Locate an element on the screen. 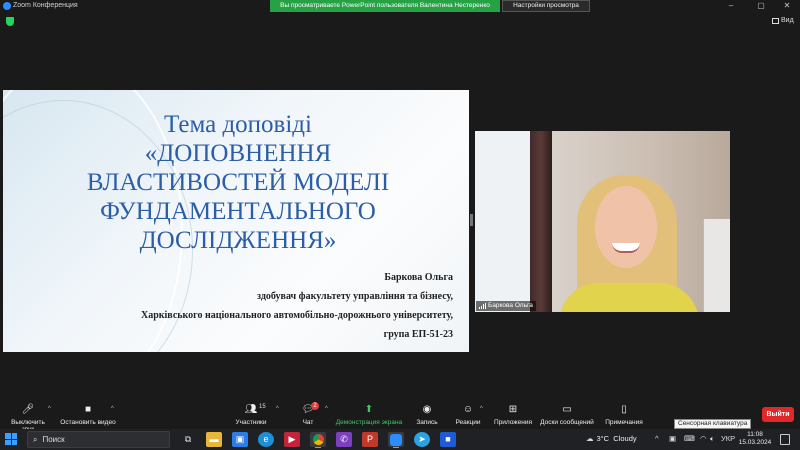 The height and width of the screenshot is (450, 800). notifications-icon is located at coordinates (785, 439).